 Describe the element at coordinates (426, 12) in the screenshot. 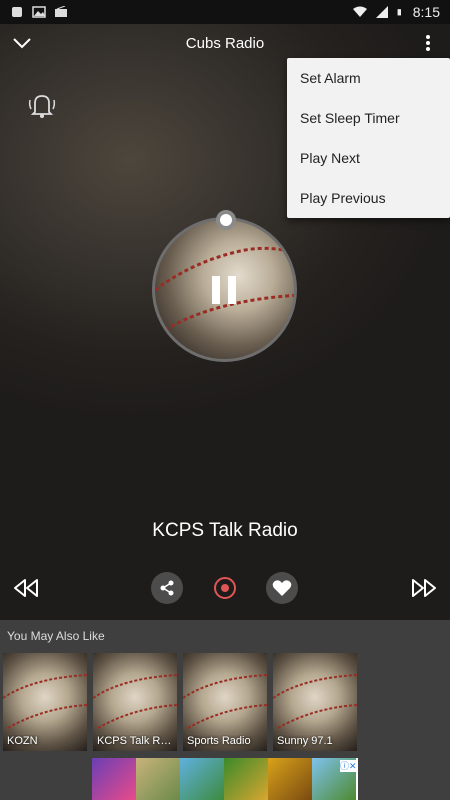

I see `status-time: 8:15` at that location.